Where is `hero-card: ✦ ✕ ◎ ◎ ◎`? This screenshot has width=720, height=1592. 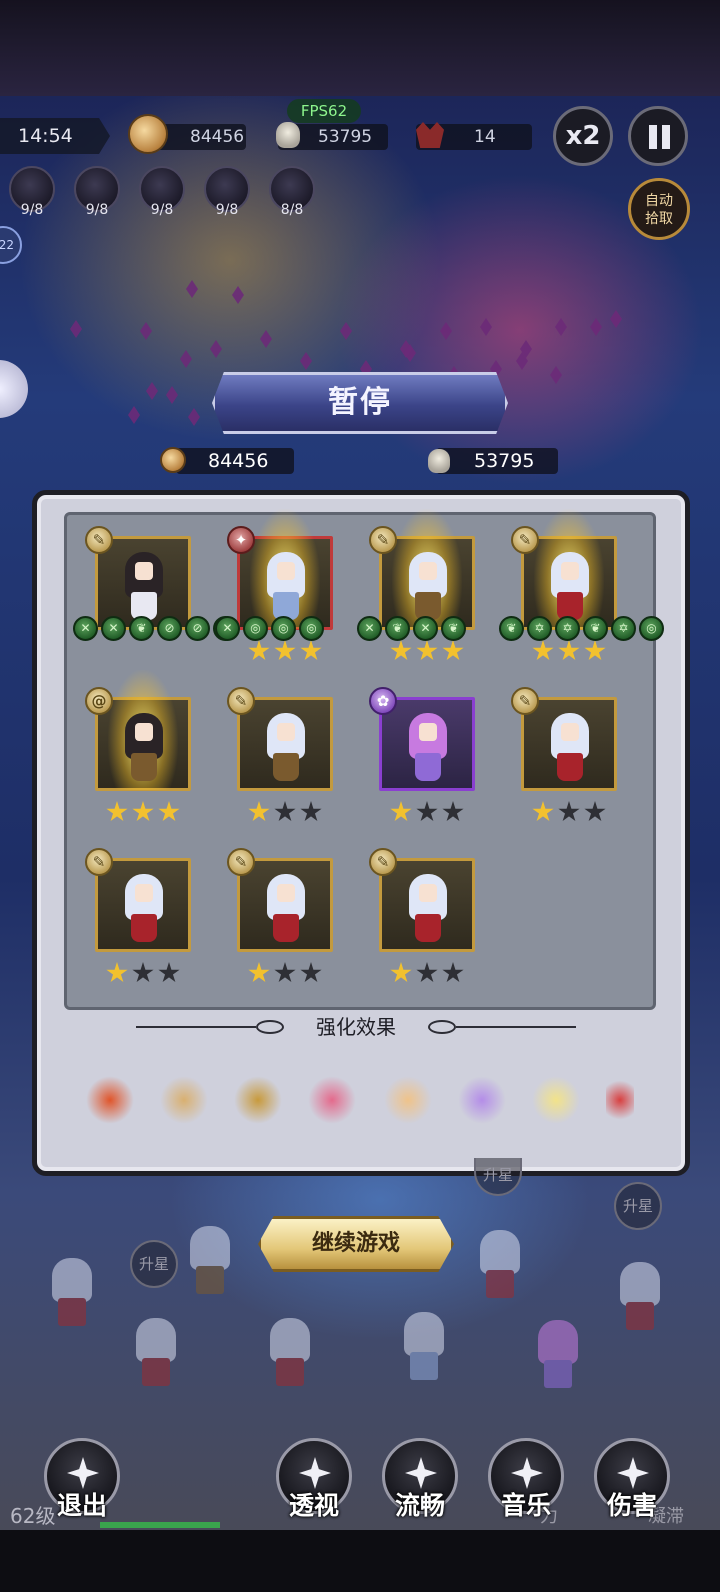 hero-card: ✦ ✕ ◎ ◎ ◎ is located at coordinates (274, 585).